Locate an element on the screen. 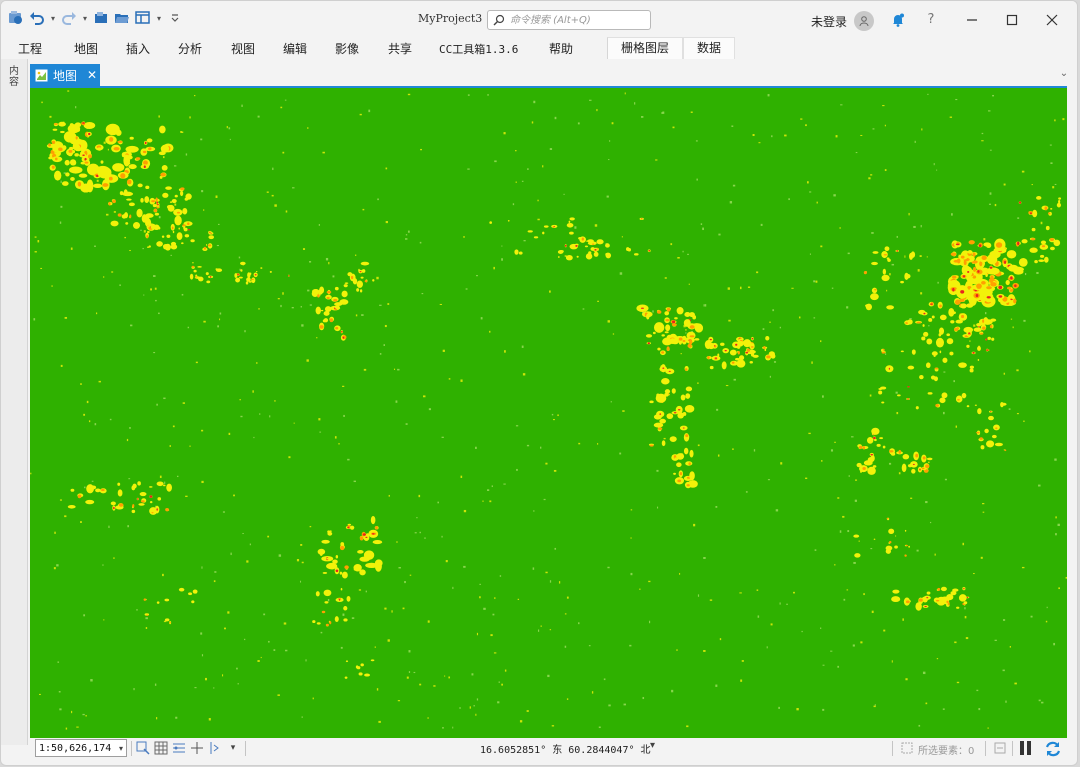  scale-input is located at coordinates (76, 748).